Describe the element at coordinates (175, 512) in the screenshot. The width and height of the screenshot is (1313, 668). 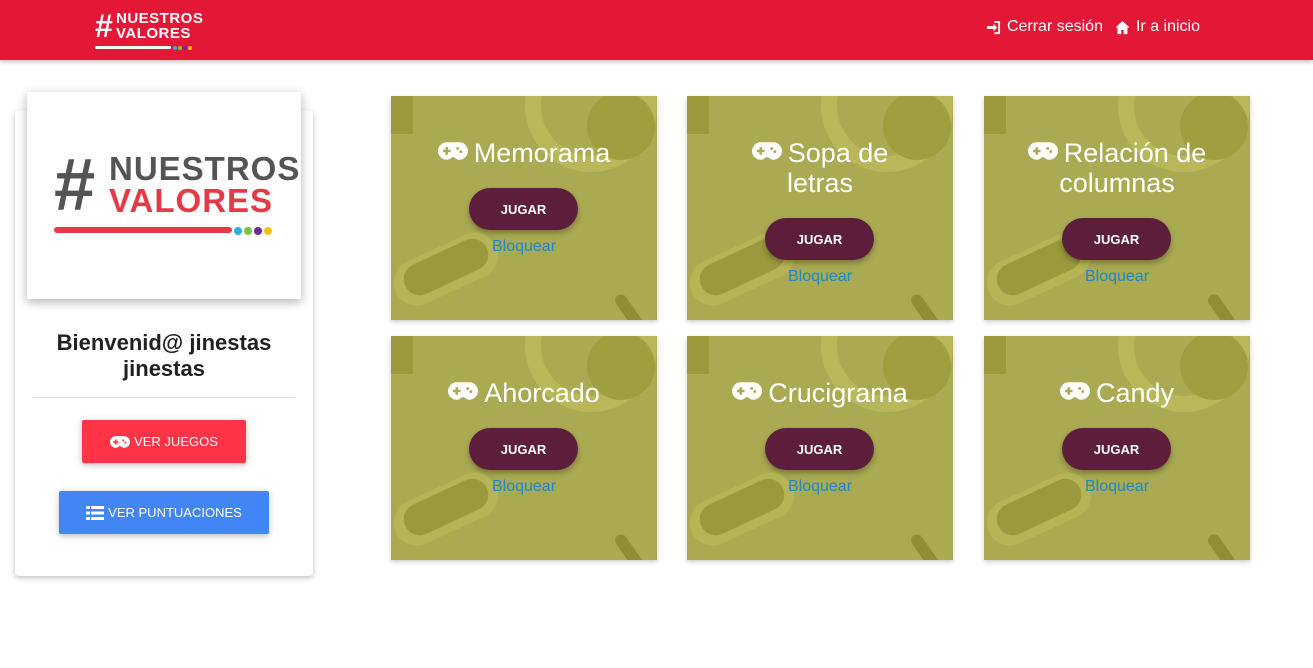
I see `view-scores-label: VER PUNTUACIONES` at that location.